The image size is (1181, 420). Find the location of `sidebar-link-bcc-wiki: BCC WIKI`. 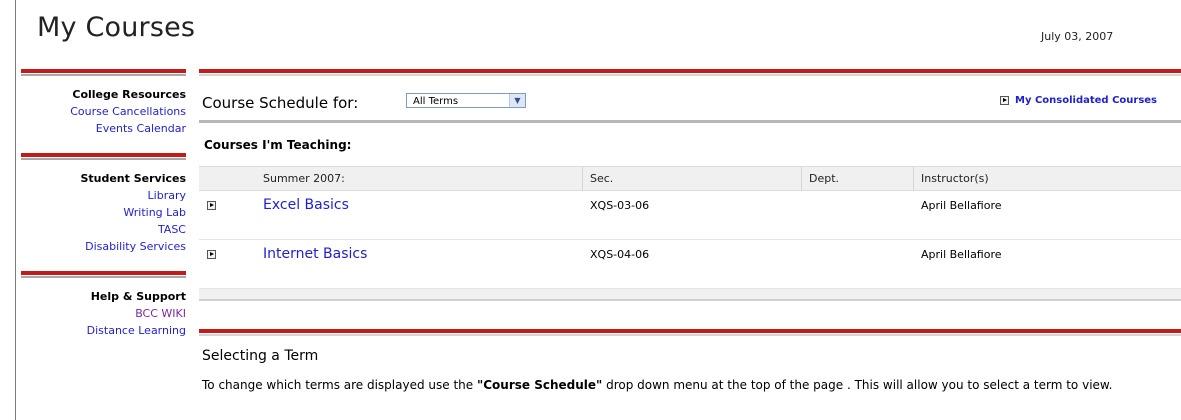

sidebar-link-bcc-wiki: BCC WIKI is located at coordinates (103, 313).